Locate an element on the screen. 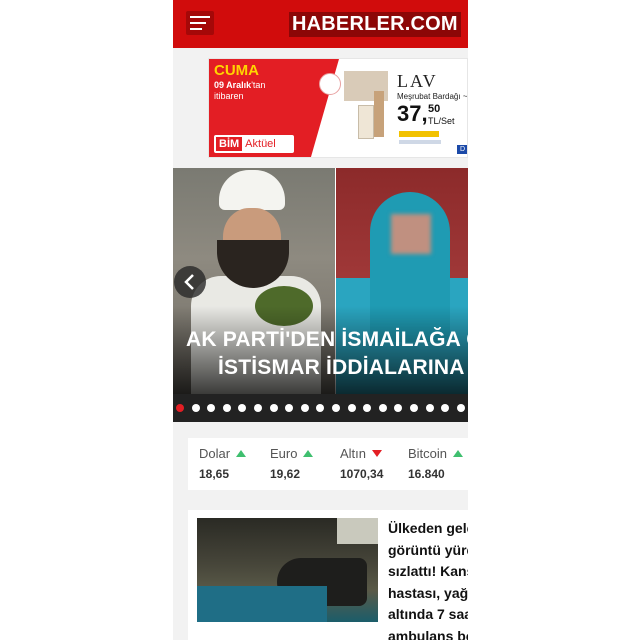 The image size is (640, 640). slide-title-line2: İSTİSMAR İDDİALARINA İLK Y is located at coordinates (343, 367).